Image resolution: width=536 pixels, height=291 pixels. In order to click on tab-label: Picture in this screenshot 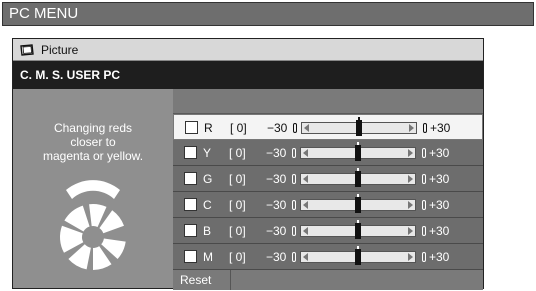, I will do `click(60, 50)`.